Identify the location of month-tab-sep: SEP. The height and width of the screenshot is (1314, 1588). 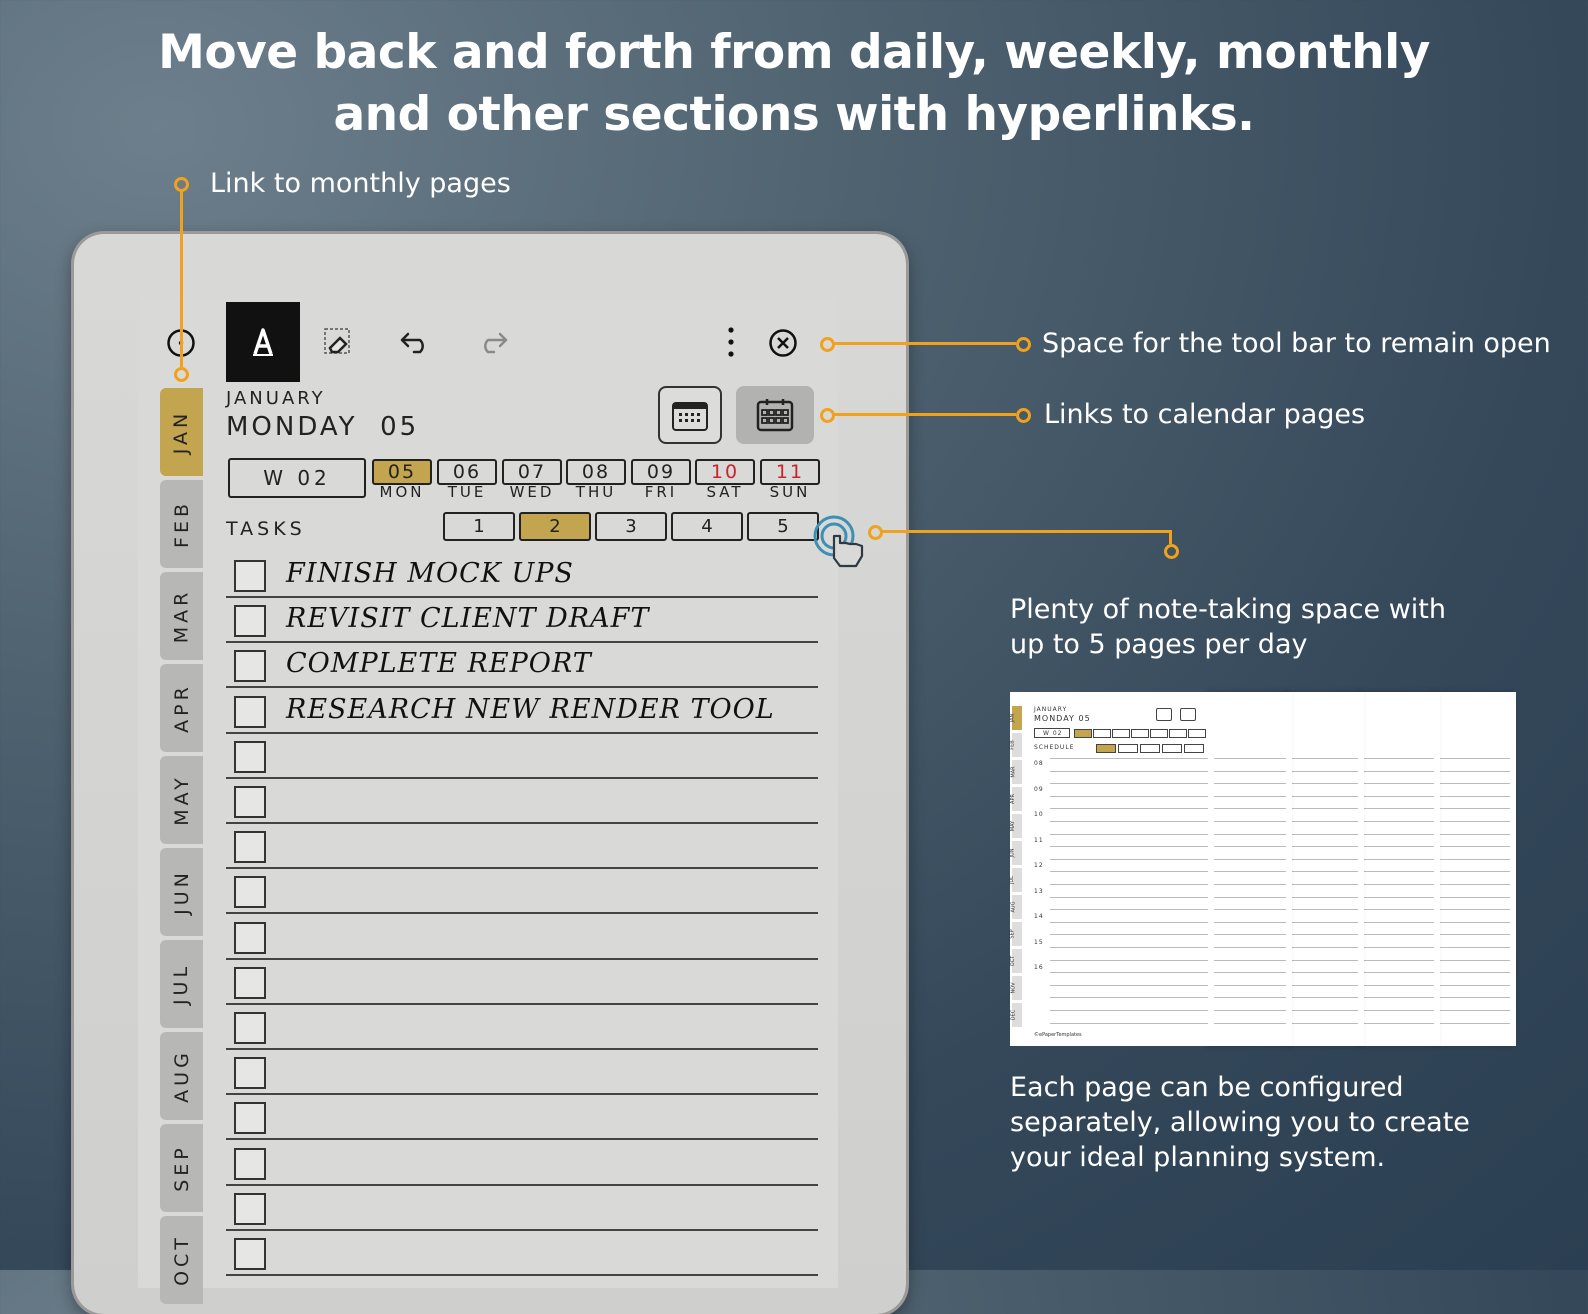
(181, 1168).